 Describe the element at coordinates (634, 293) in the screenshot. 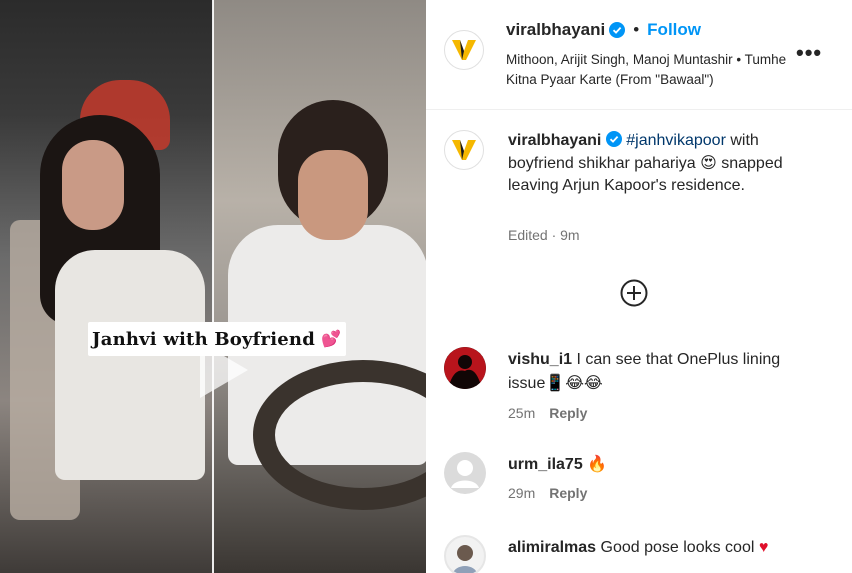

I see `add-comment-circle-icon` at that location.